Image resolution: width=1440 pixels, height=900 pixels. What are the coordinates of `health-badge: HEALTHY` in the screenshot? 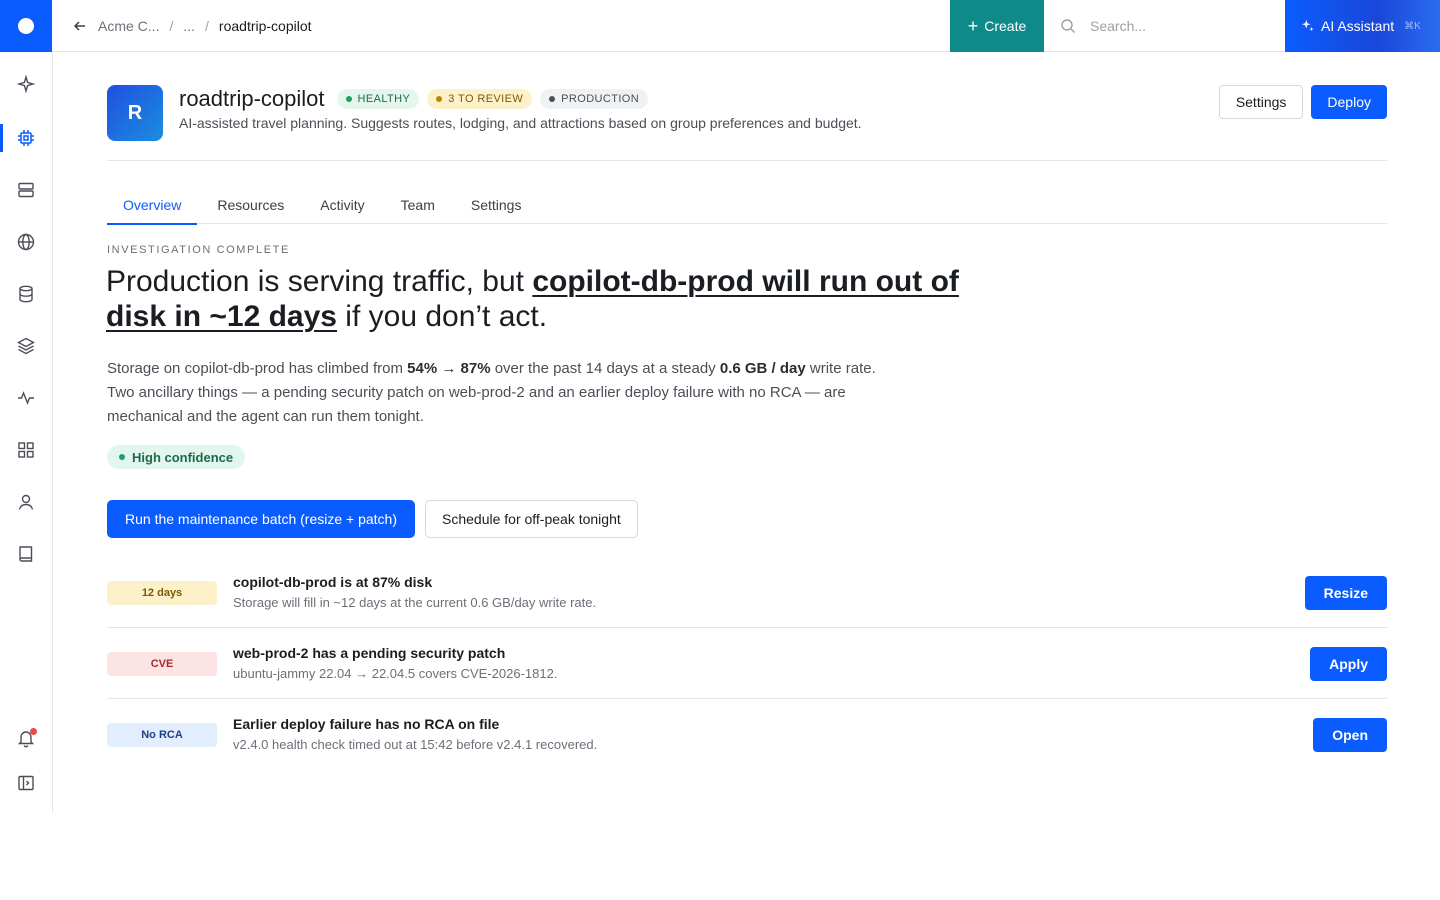 It's located at (378, 99).